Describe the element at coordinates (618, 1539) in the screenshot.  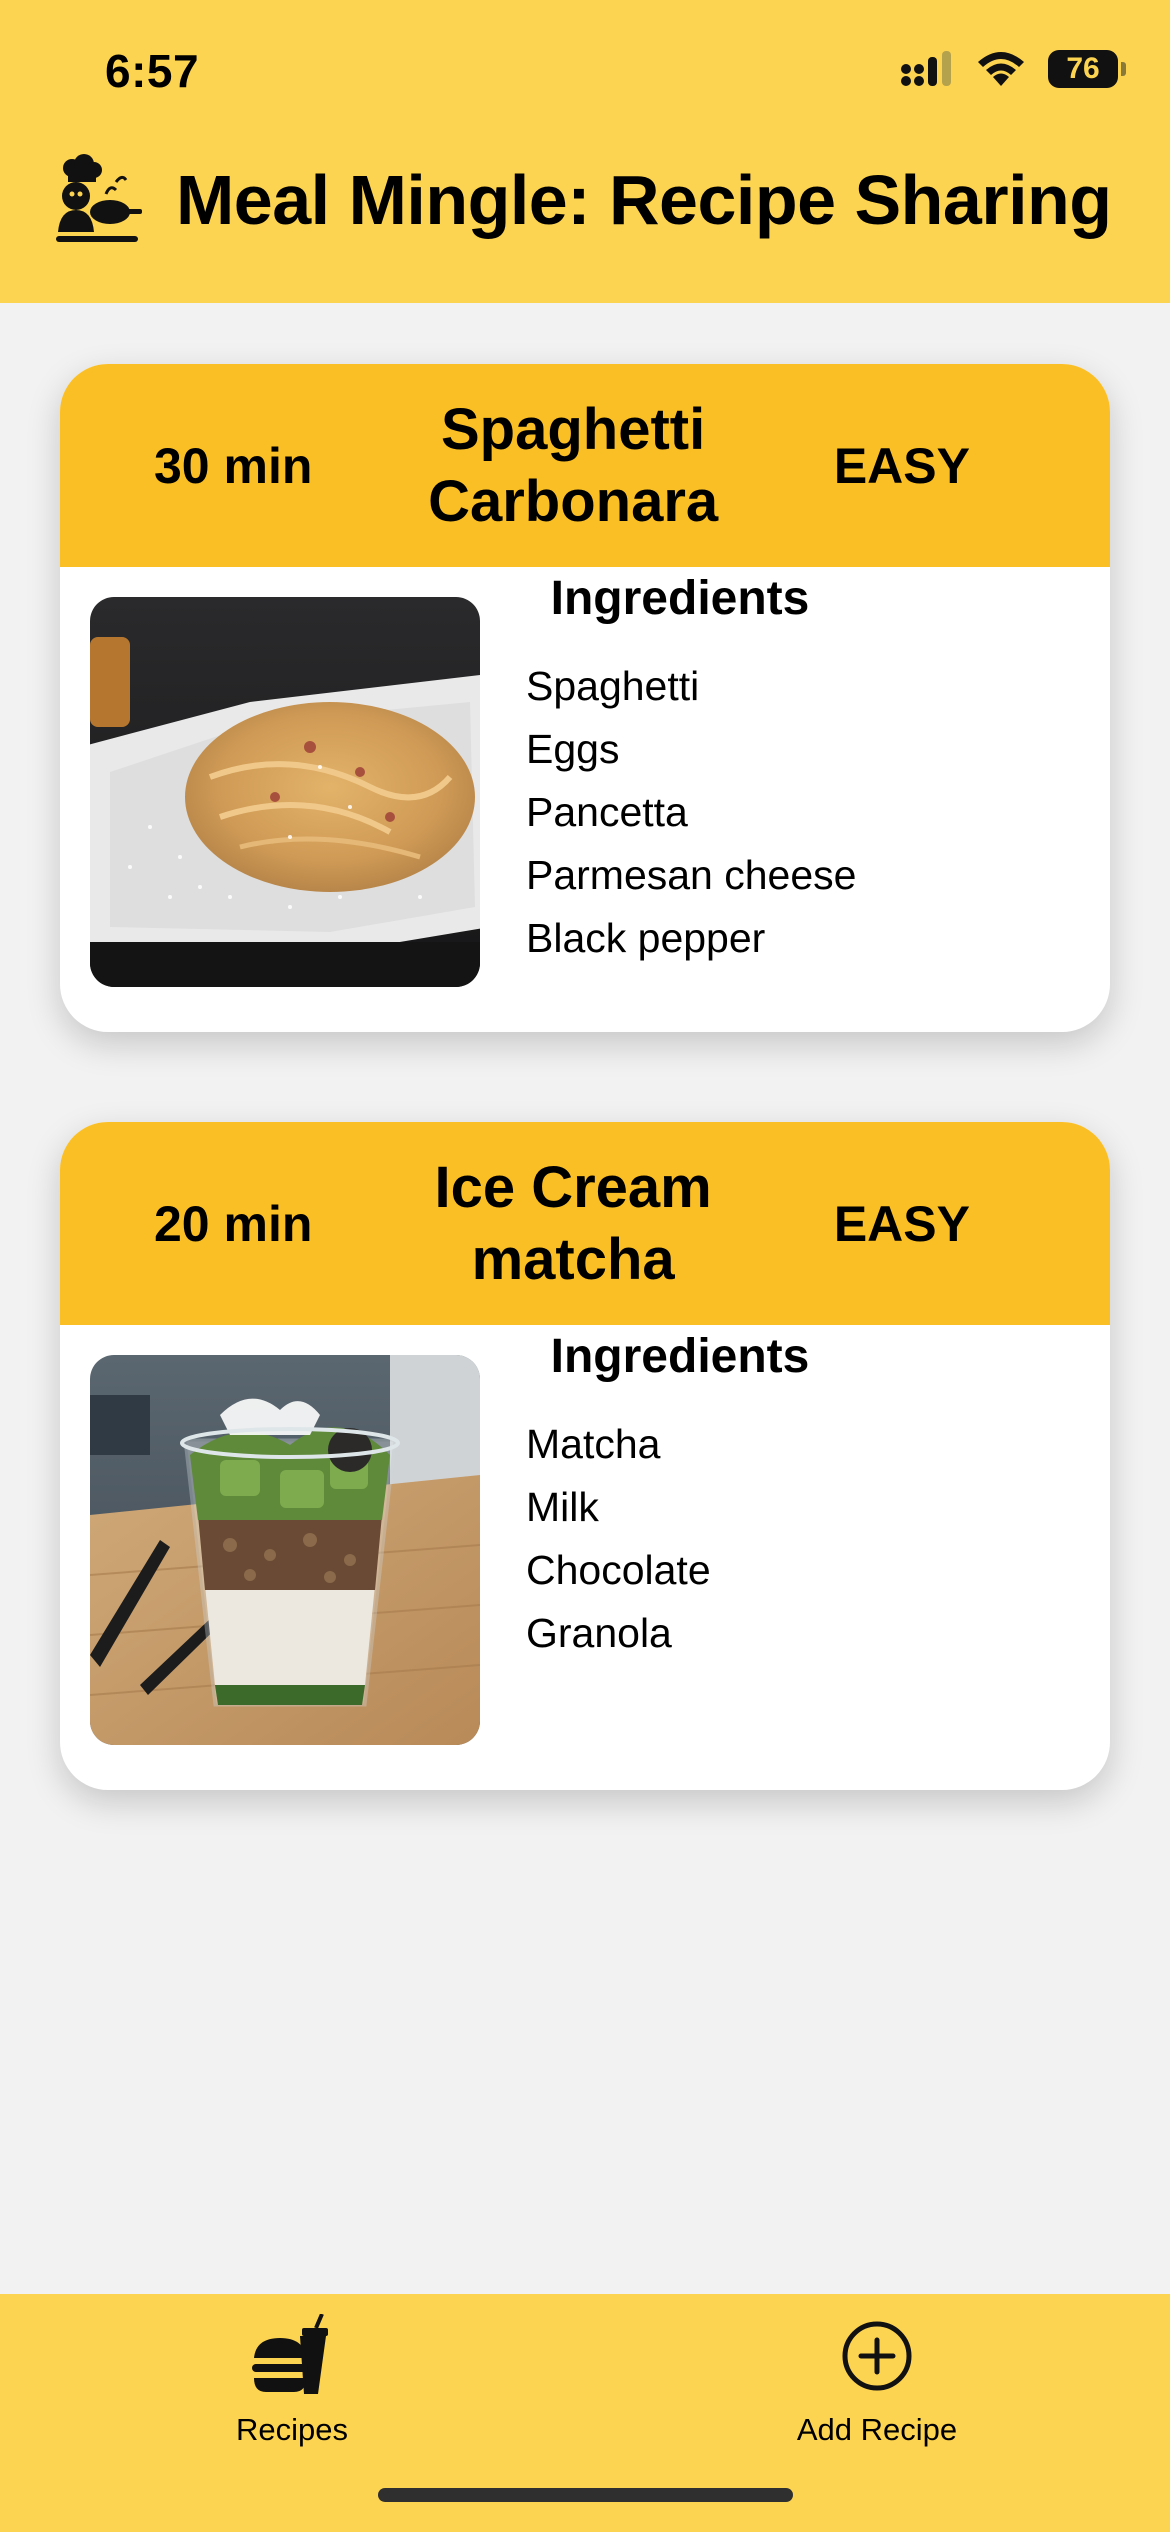
I see `ingredients-list: Matcha Milk Chocolate Granola` at that location.